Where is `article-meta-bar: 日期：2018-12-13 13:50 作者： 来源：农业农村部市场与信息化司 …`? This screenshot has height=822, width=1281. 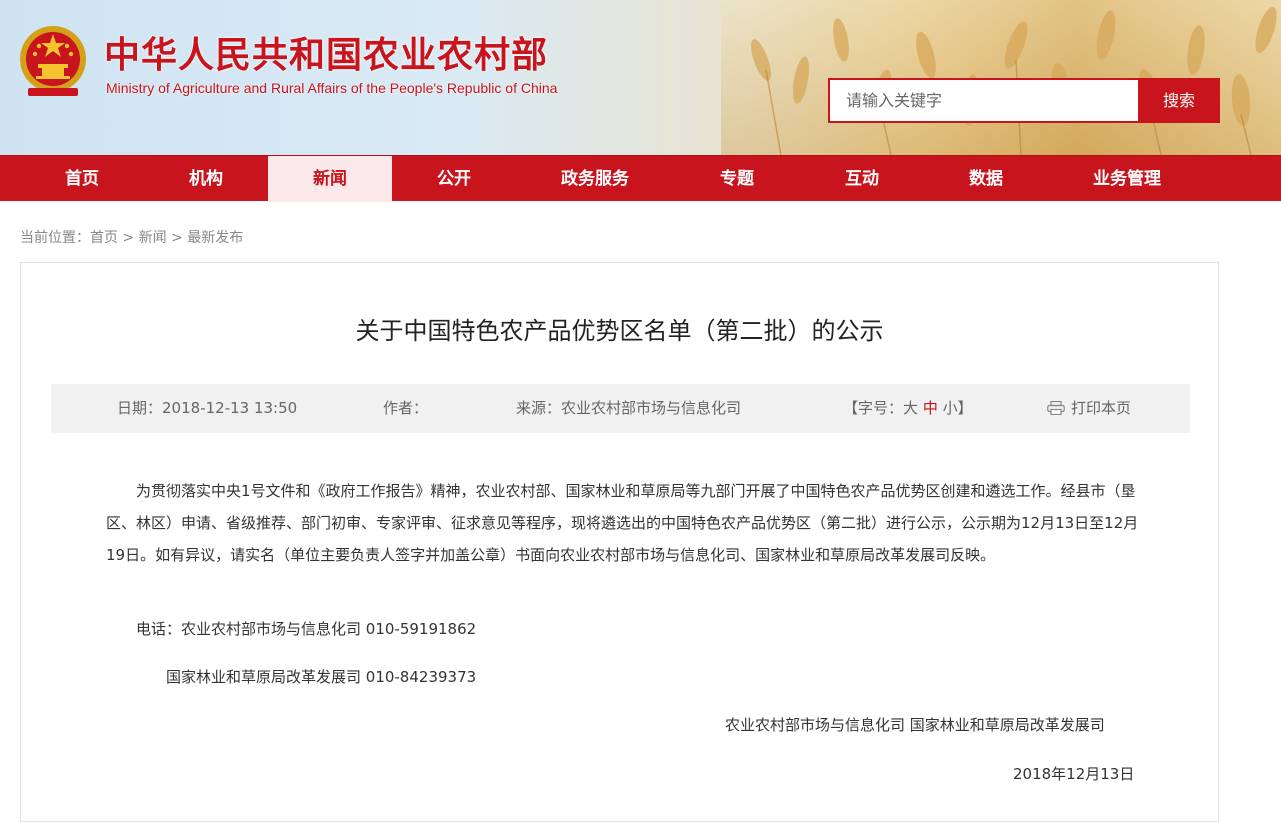 article-meta-bar: 日期：2018-12-13 13:50 作者： 来源：农业农村部市场与信息化司 … is located at coordinates (620, 408).